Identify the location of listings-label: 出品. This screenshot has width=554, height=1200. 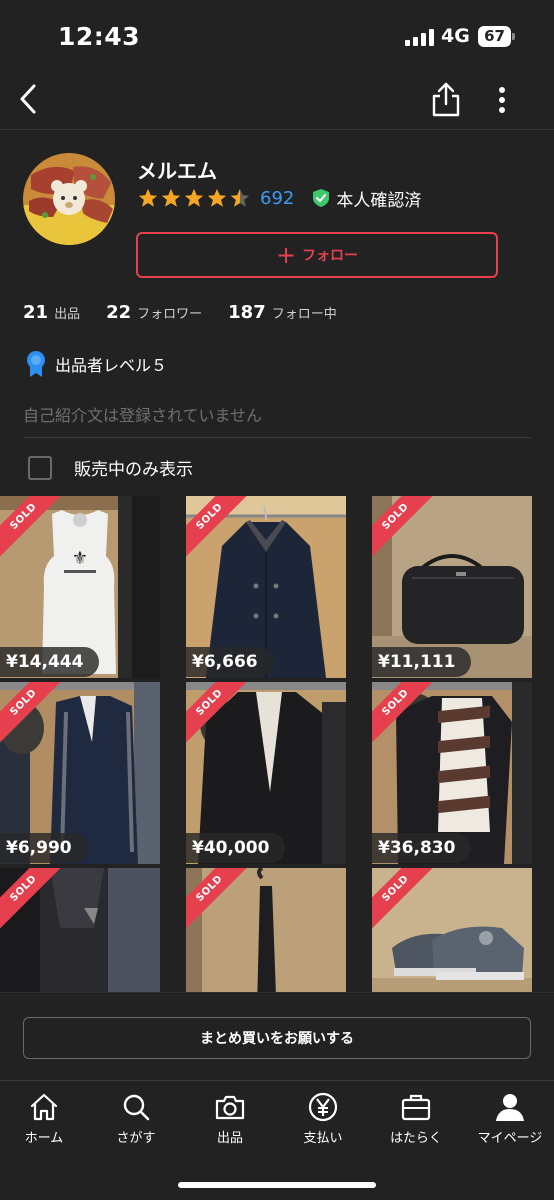
(67, 312).